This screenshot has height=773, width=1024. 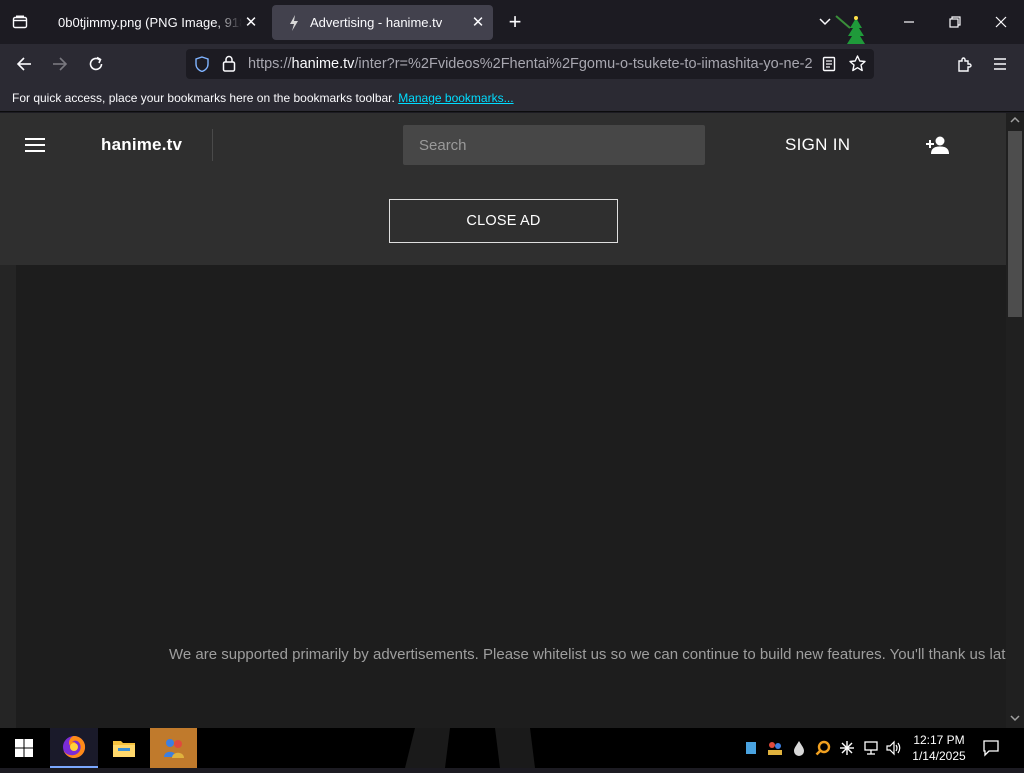 What do you see at coordinates (847, 748) in the screenshot?
I see `tray-asterisk-icon` at bounding box center [847, 748].